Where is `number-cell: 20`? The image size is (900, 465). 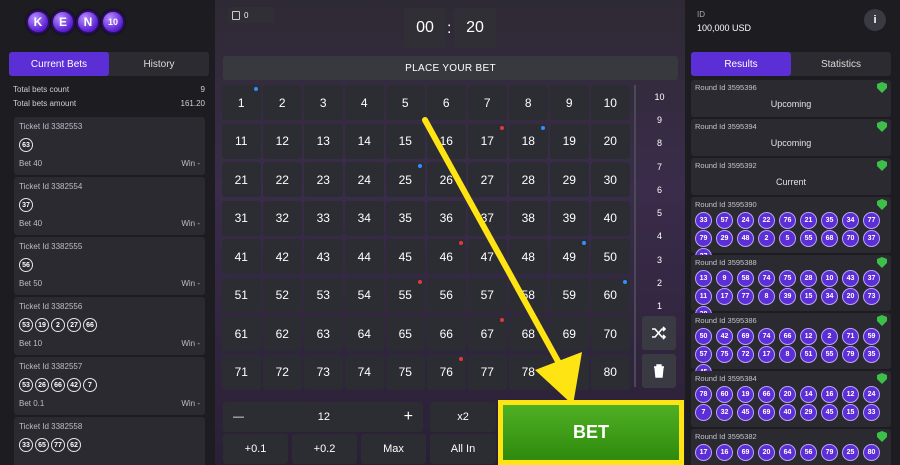
number-cell: 20 is located at coordinates (610, 141).